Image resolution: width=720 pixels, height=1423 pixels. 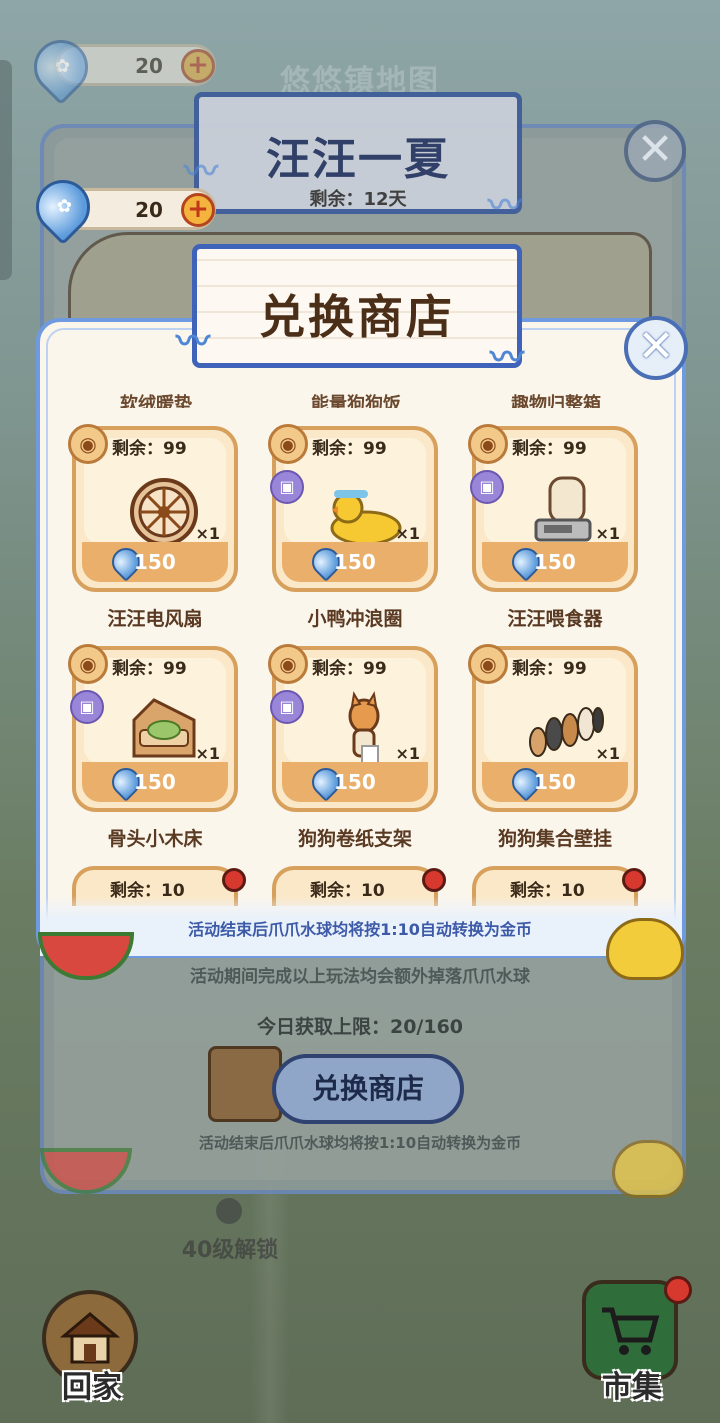 What do you see at coordinates (164, 512) in the screenshot?
I see `fan-item-art` at bounding box center [164, 512].